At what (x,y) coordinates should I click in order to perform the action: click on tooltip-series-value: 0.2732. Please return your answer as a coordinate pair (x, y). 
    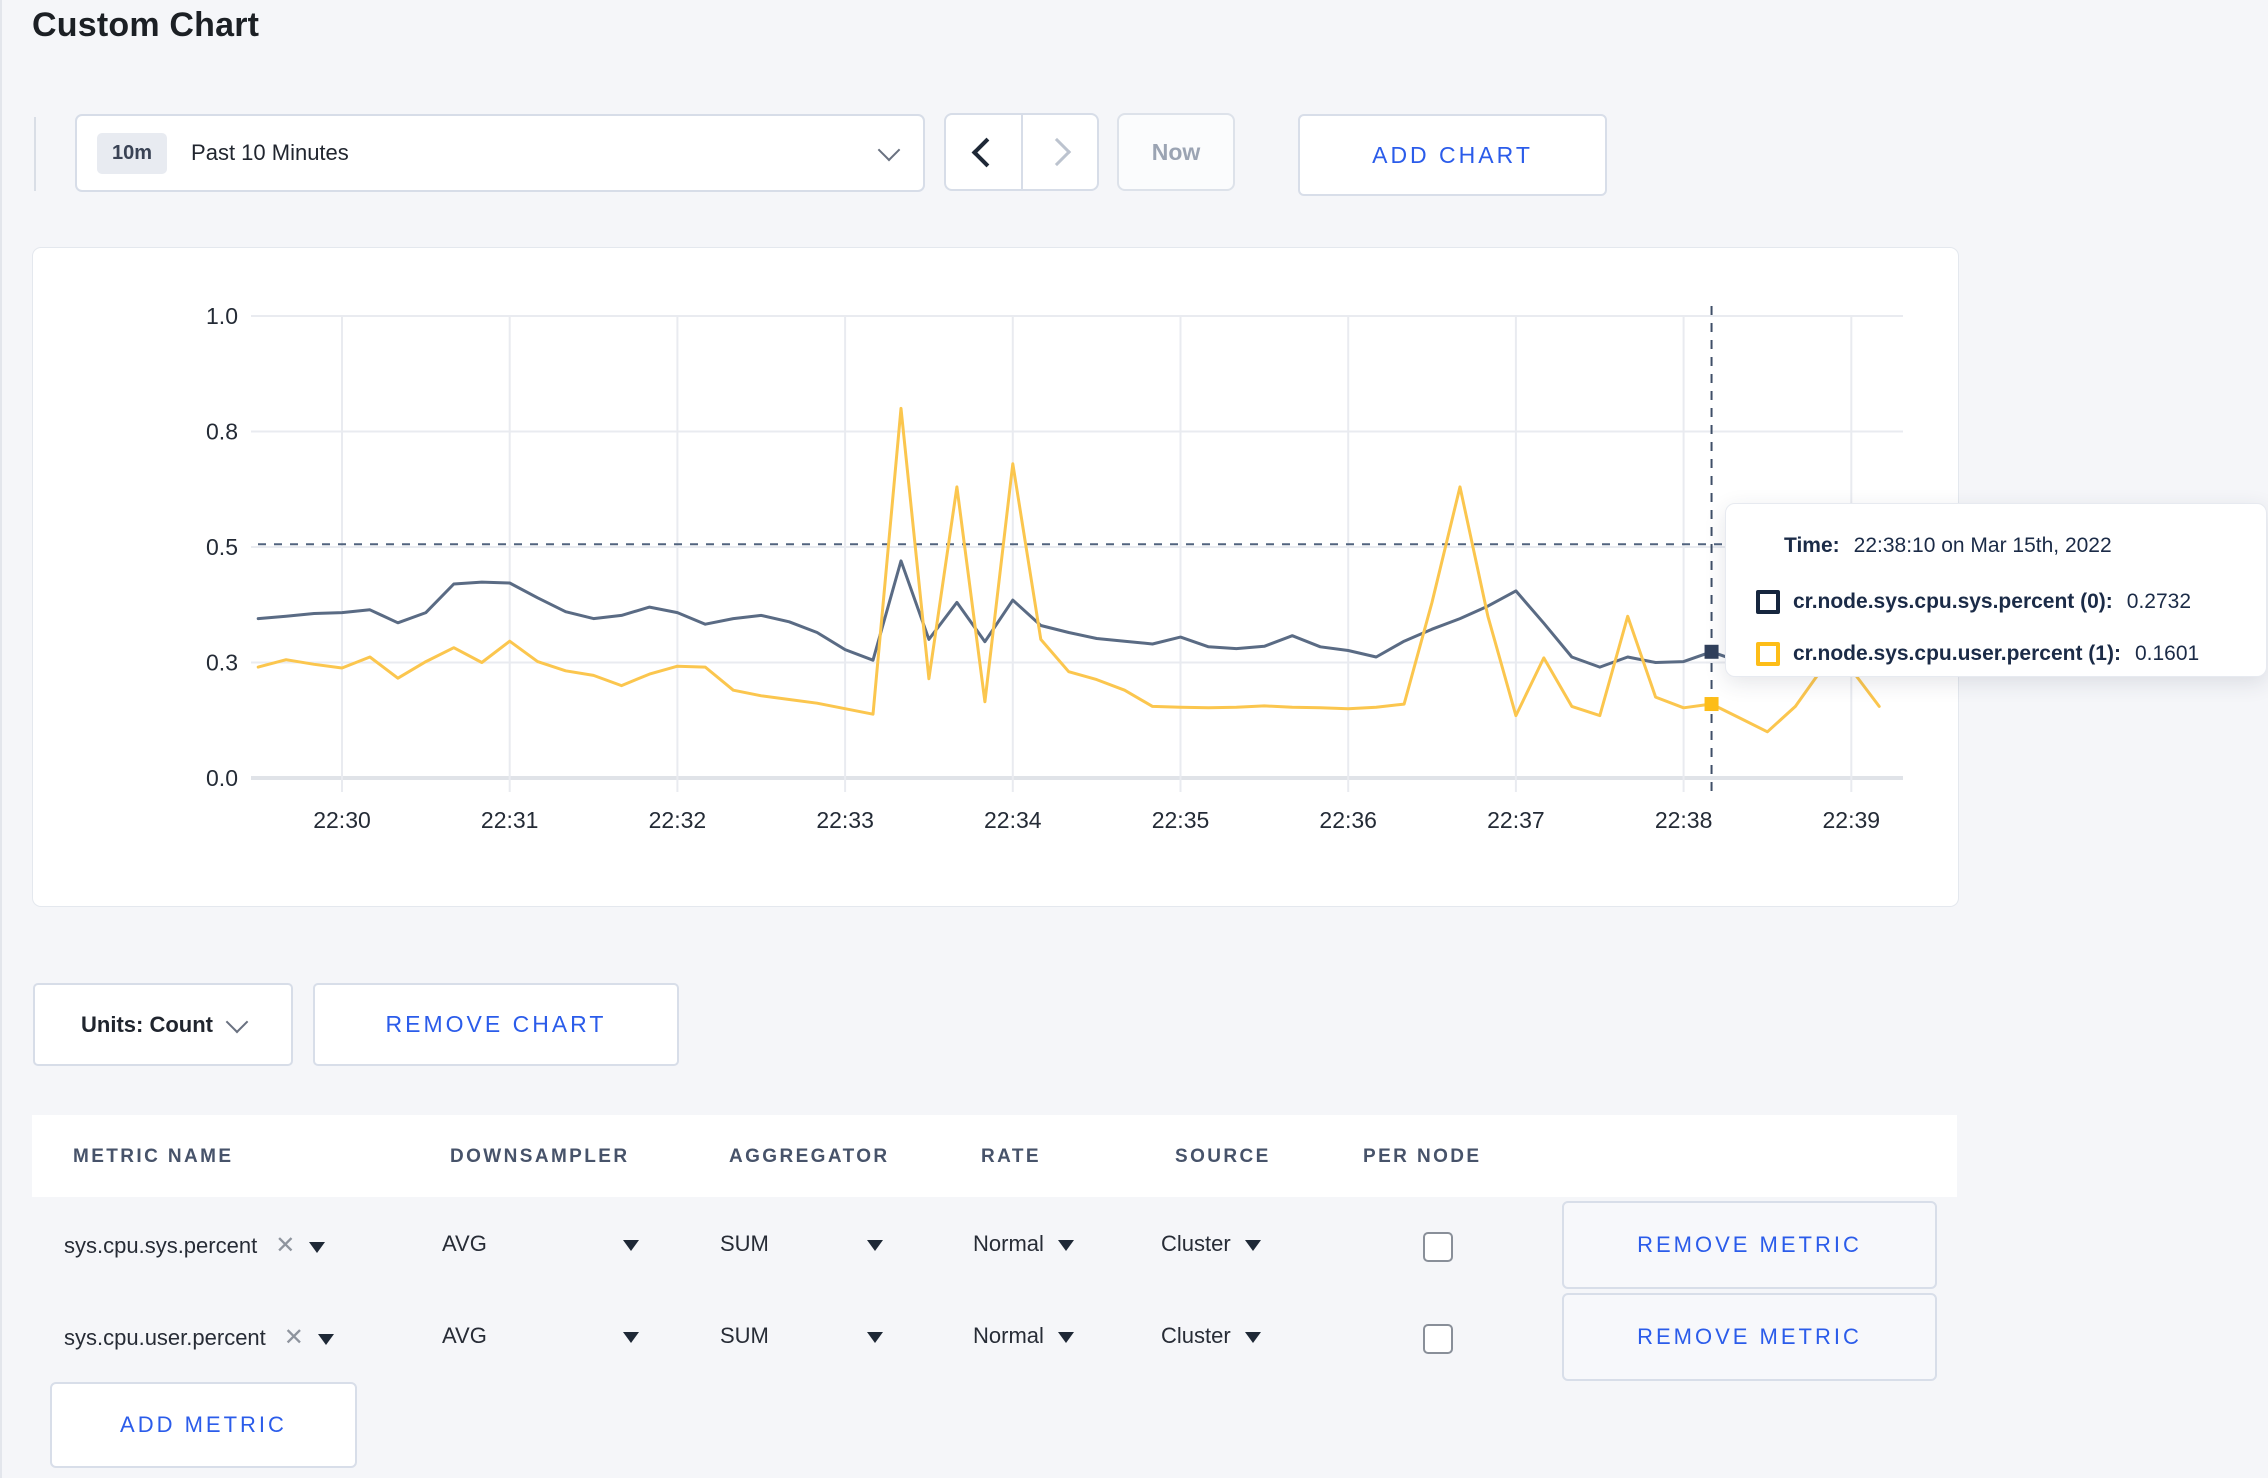
    Looking at the image, I should click on (2159, 601).